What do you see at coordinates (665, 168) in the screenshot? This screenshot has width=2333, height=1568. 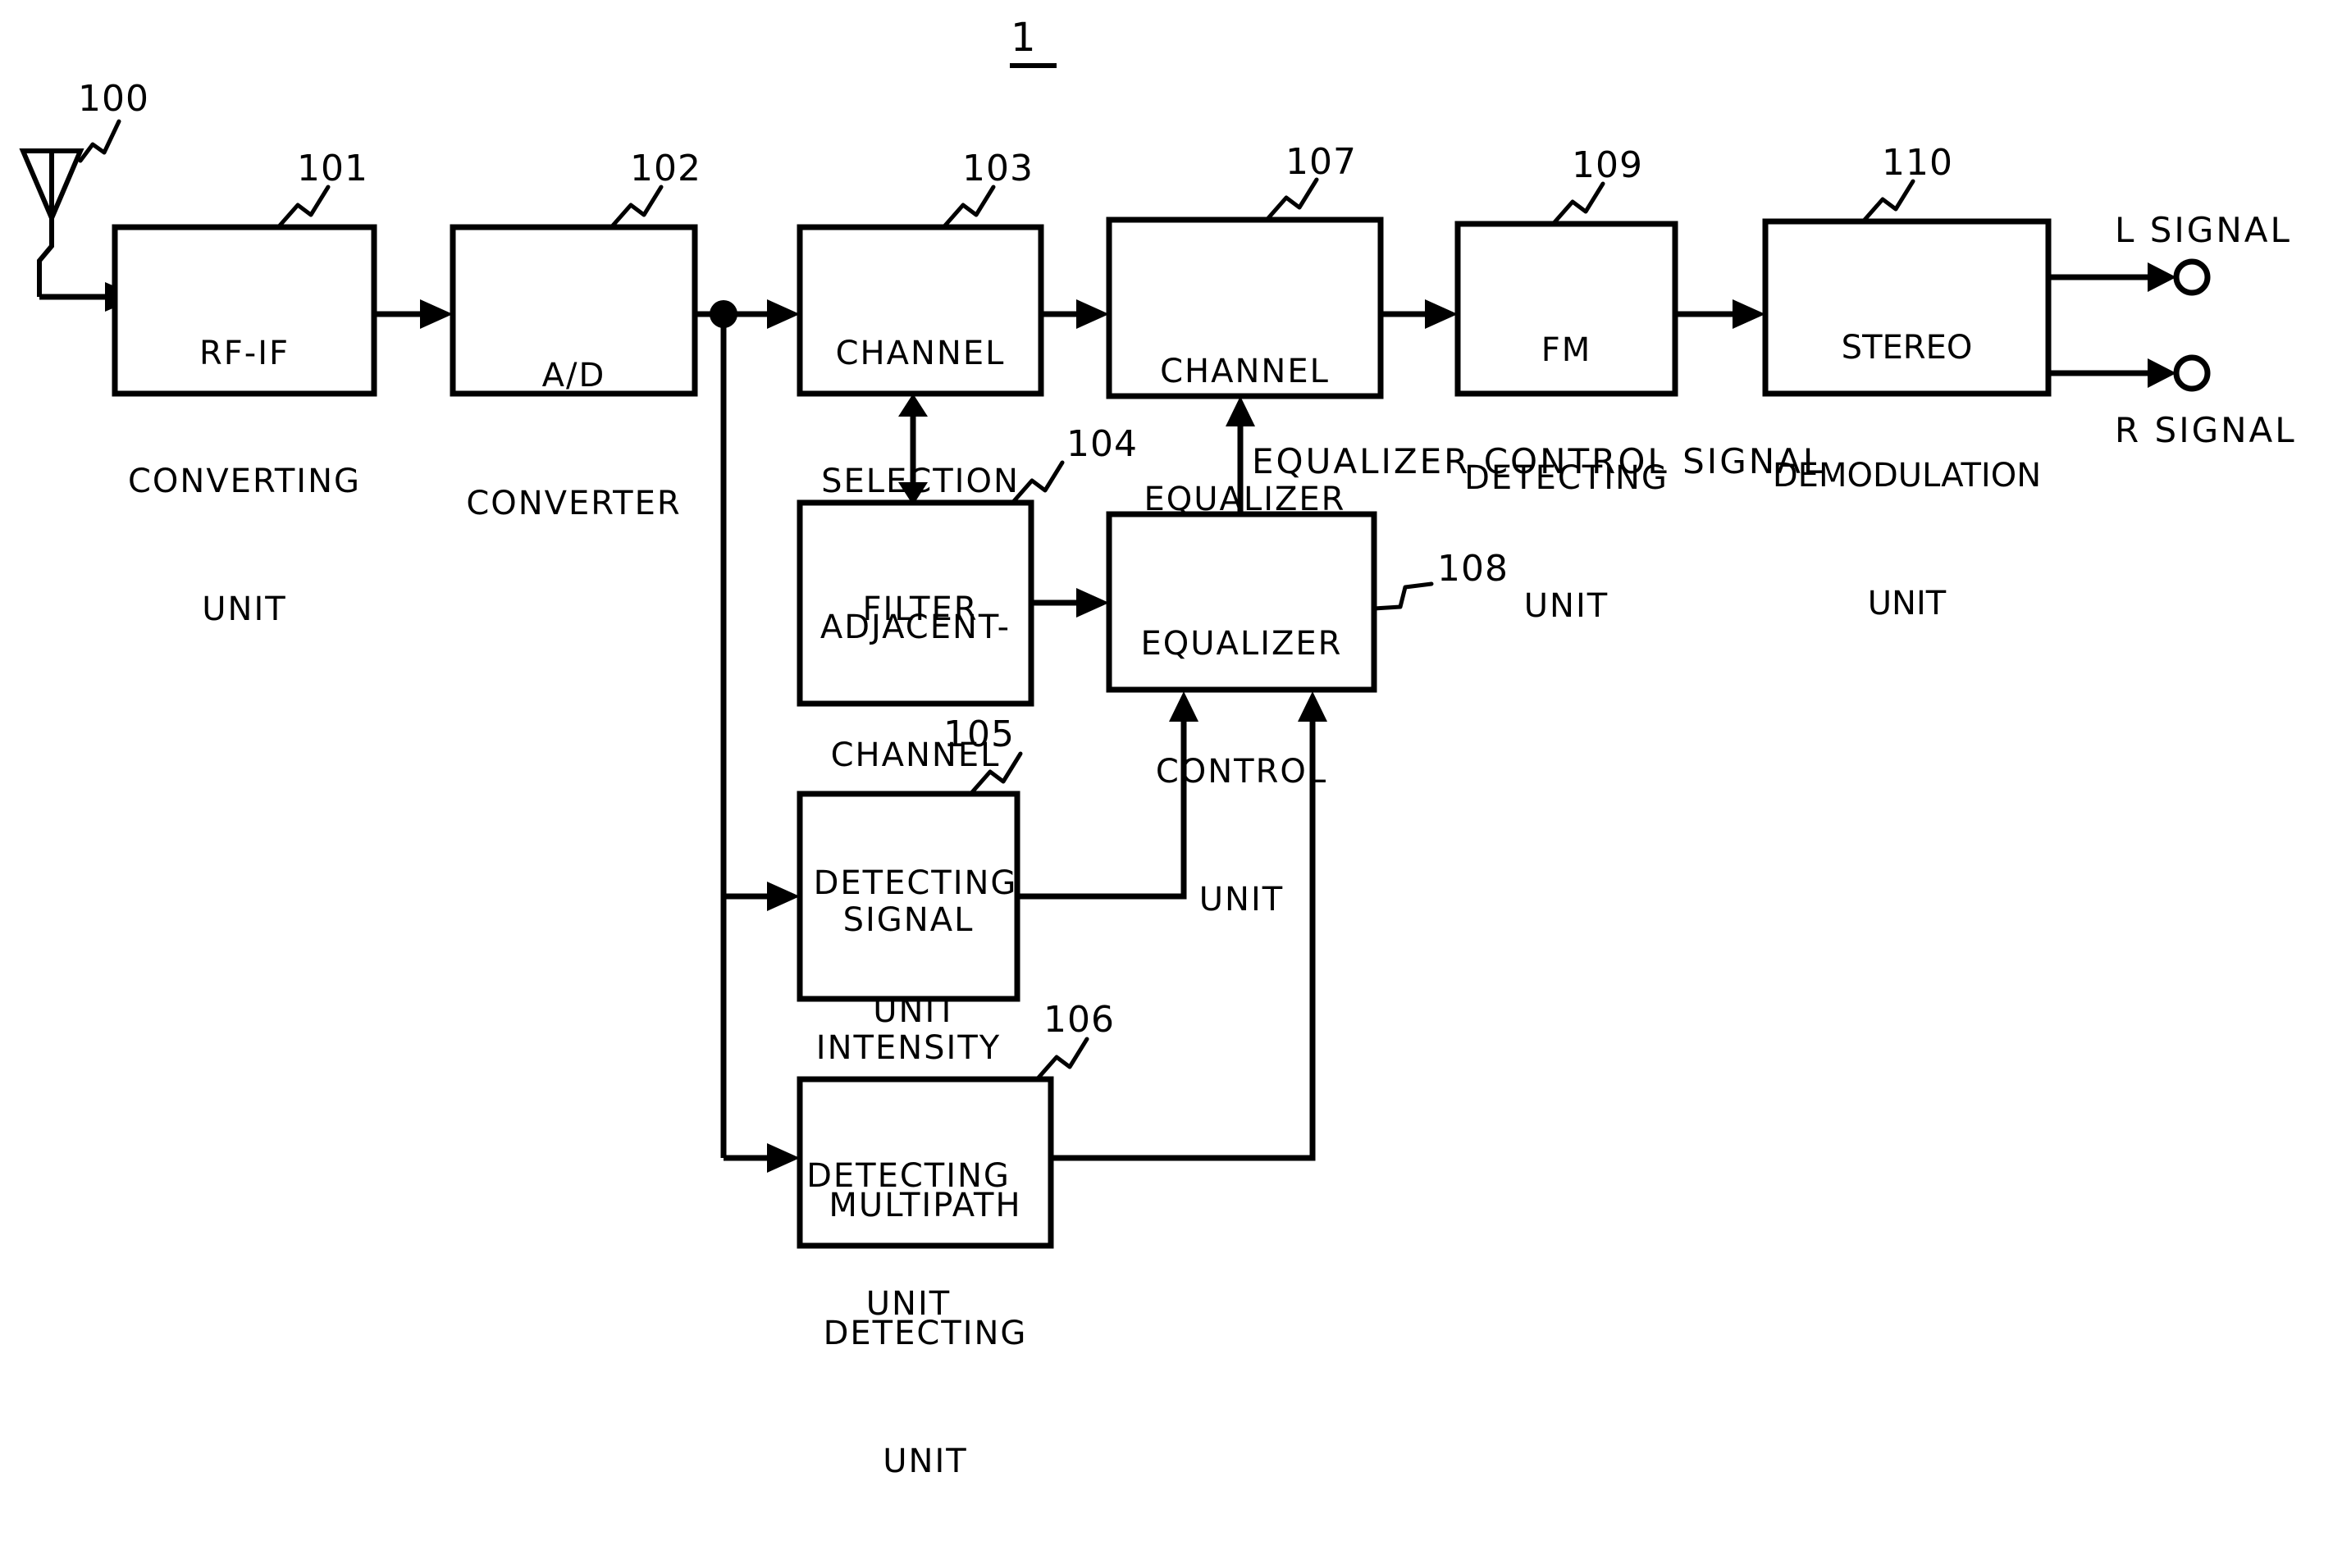 I see `ref-num-102: 102` at bounding box center [665, 168].